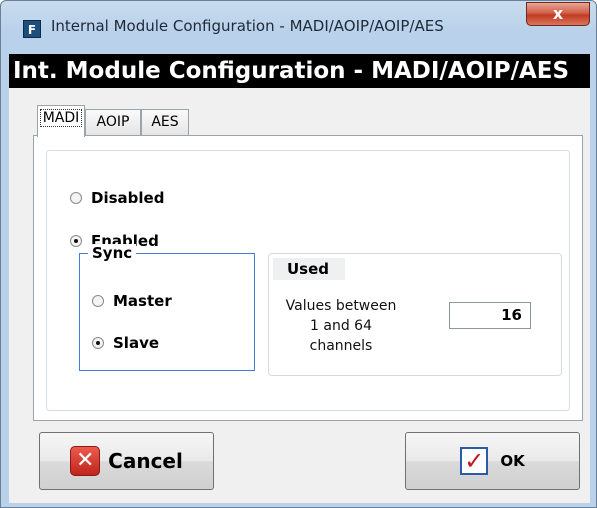  Describe the element at coordinates (85, 461) in the screenshot. I see `cancel-x-icon: ✕` at that location.